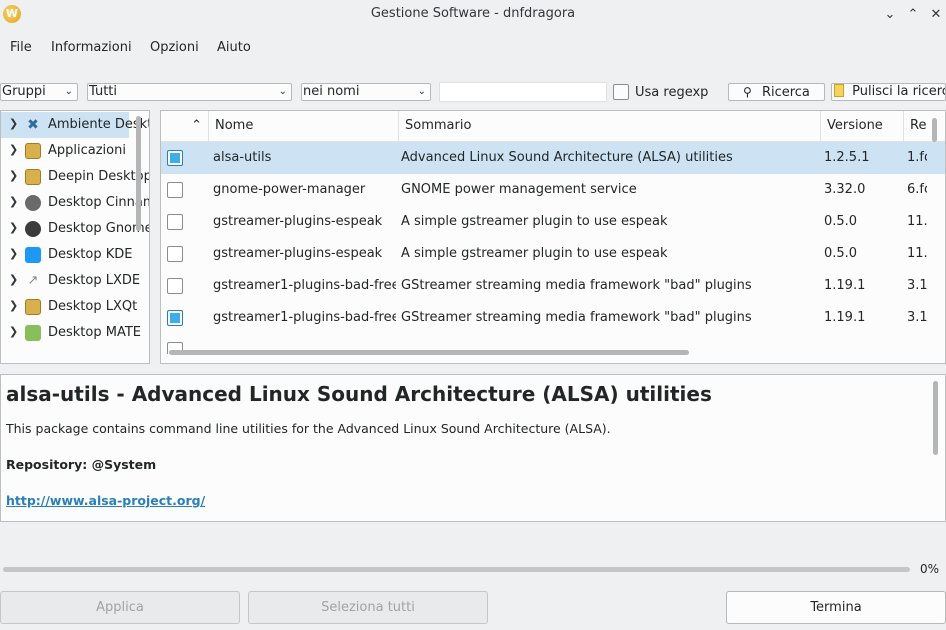  What do you see at coordinates (105, 500) in the screenshot?
I see `package-url-link: http://www.alsa-project.org/` at bounding box center [105, 500].